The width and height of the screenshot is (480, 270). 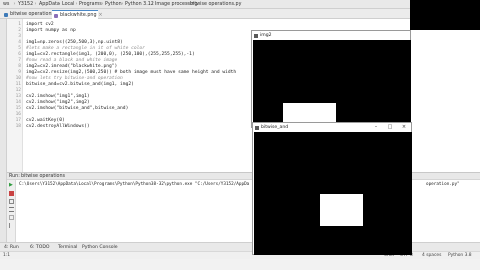 I want to click on breadcrumb-item: Y3152, so click(x=25, y=4).